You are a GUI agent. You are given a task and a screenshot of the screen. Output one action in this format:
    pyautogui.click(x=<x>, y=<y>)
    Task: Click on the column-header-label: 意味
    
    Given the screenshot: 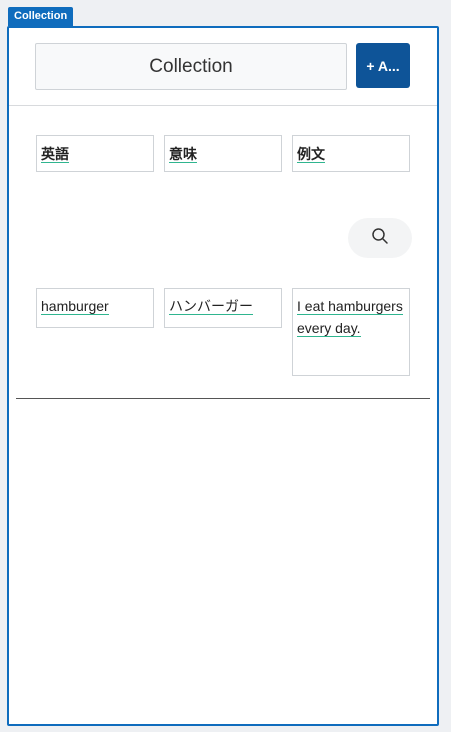 What is the action you would take?
    pyautogui.click(x=183, y=154)
    